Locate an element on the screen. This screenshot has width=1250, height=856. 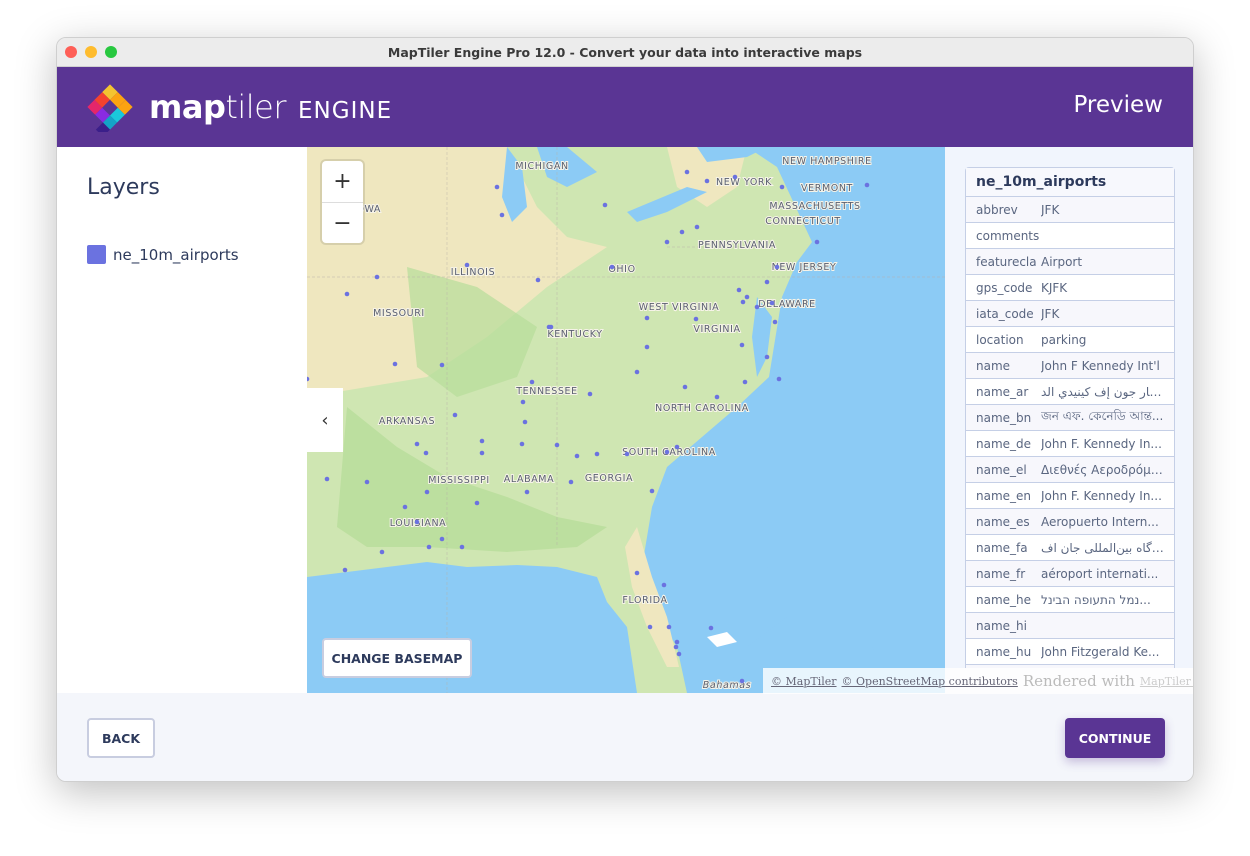
zoom-window-button is located at coordinates (111, 52).